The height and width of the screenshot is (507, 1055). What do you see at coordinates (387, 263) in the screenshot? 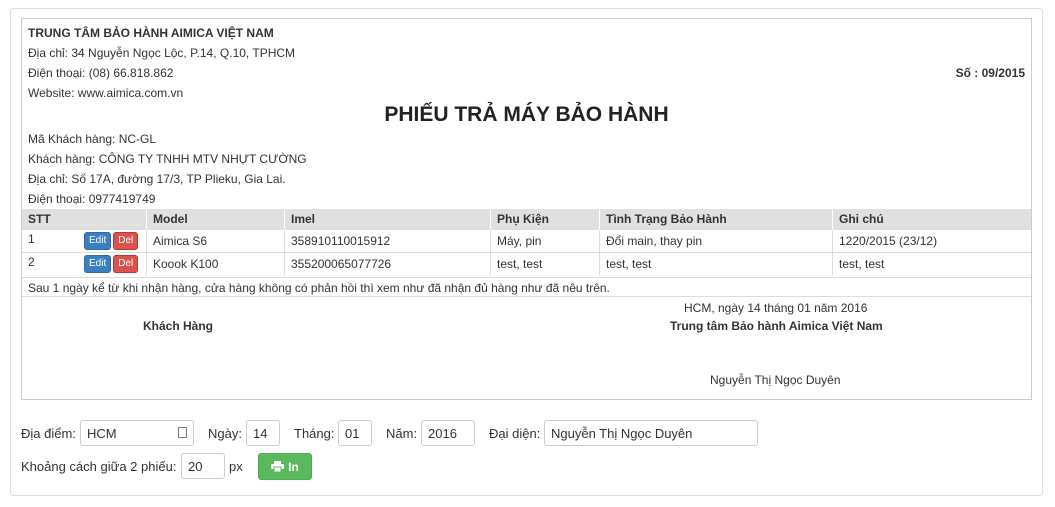
I see `row-imel: 355200065077726` at bounding box center [387, 263].